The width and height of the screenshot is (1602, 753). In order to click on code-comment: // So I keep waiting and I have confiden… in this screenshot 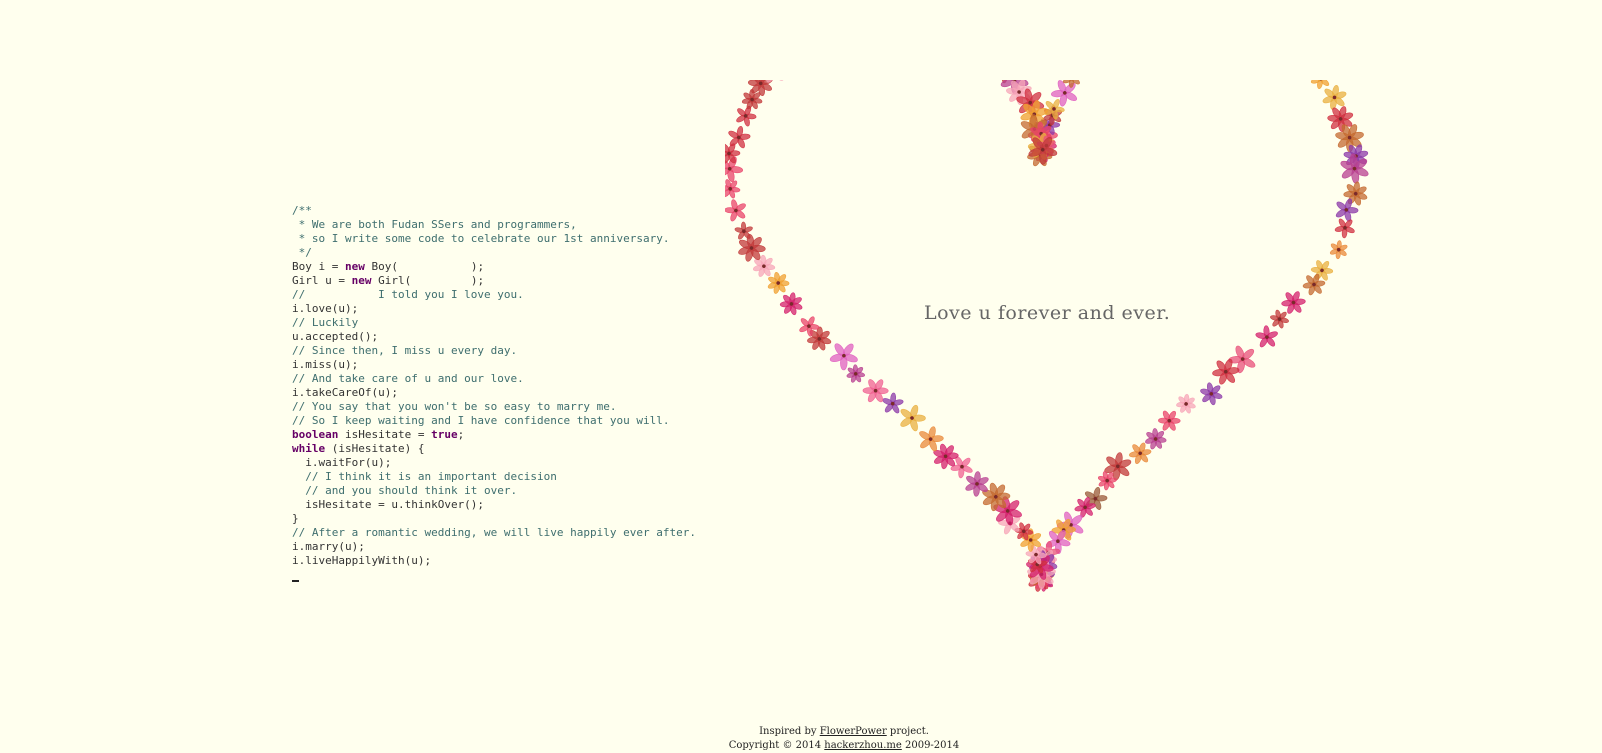, I will do `click(481, 420)`.